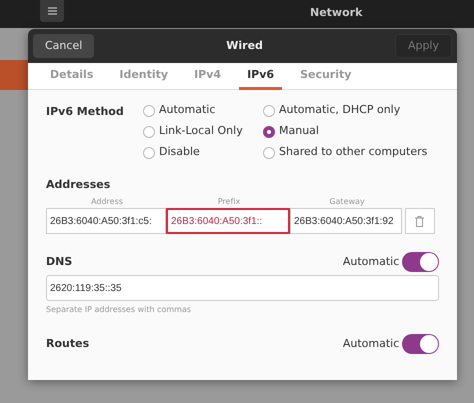  Describe the element at coordinates (14, 75) in the screenshot. I see `sidebar-highlight` at that location.